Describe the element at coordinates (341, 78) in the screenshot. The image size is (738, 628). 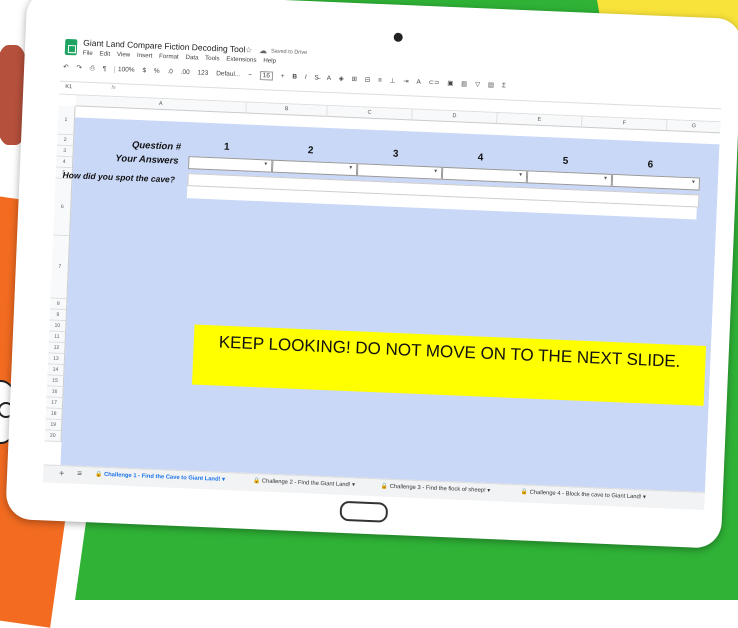
I see `fill-color-icon: ◈` at that location.